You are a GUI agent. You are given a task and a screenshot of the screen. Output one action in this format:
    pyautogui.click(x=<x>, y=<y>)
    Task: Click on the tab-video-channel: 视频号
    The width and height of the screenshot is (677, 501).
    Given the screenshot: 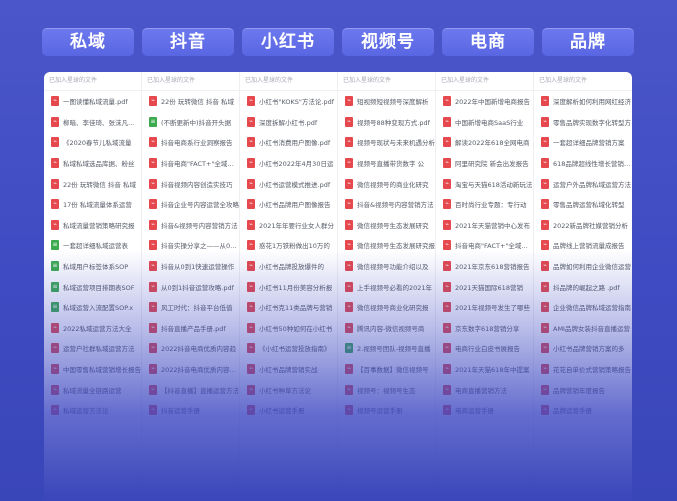 What is the action you would take?
    pyautogui.click(x=388, y=42)
    